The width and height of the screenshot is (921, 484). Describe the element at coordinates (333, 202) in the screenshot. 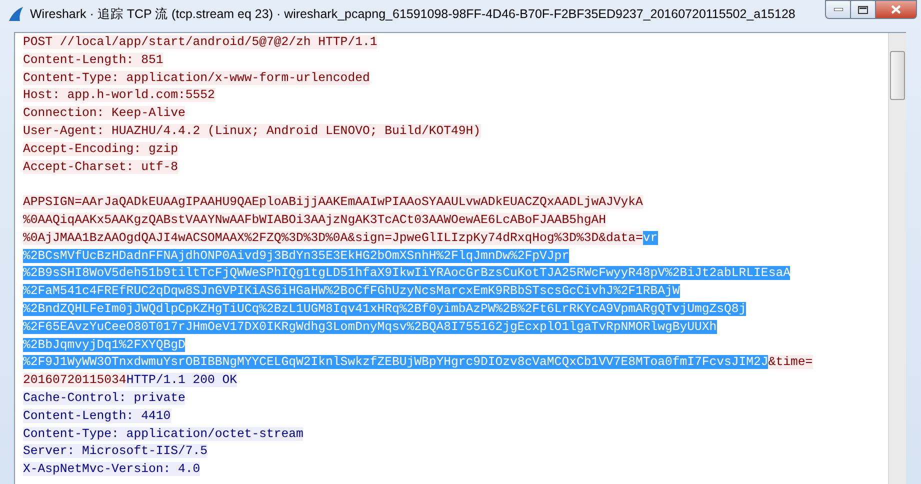

I see `client-text: APPSIGN=AArJaQADkEUAAgIPAAHU9QAEploABijjAAKEmAAIwPIAAoSYAAULvwADkEUACZQxAADLjwAJVykA` at that location.